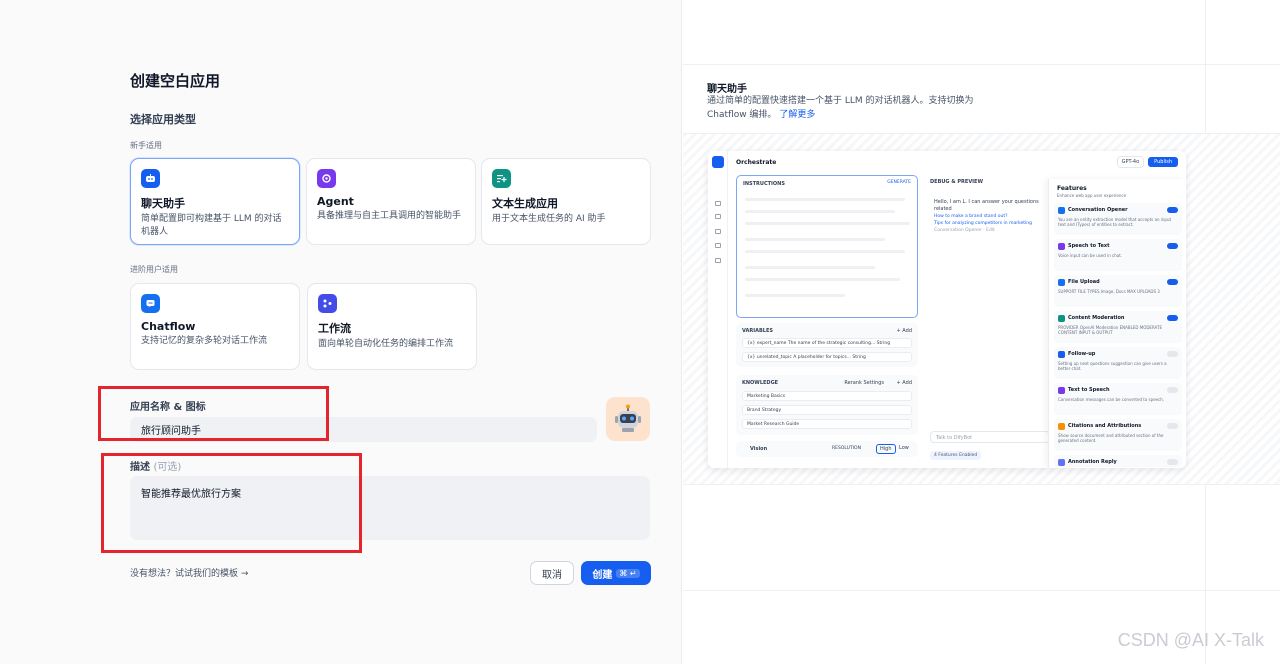  What do you see at coordinates (1061, 210) in the screenshot?
I see `conversation-opener-icon` at bounding box center [1061, 210].